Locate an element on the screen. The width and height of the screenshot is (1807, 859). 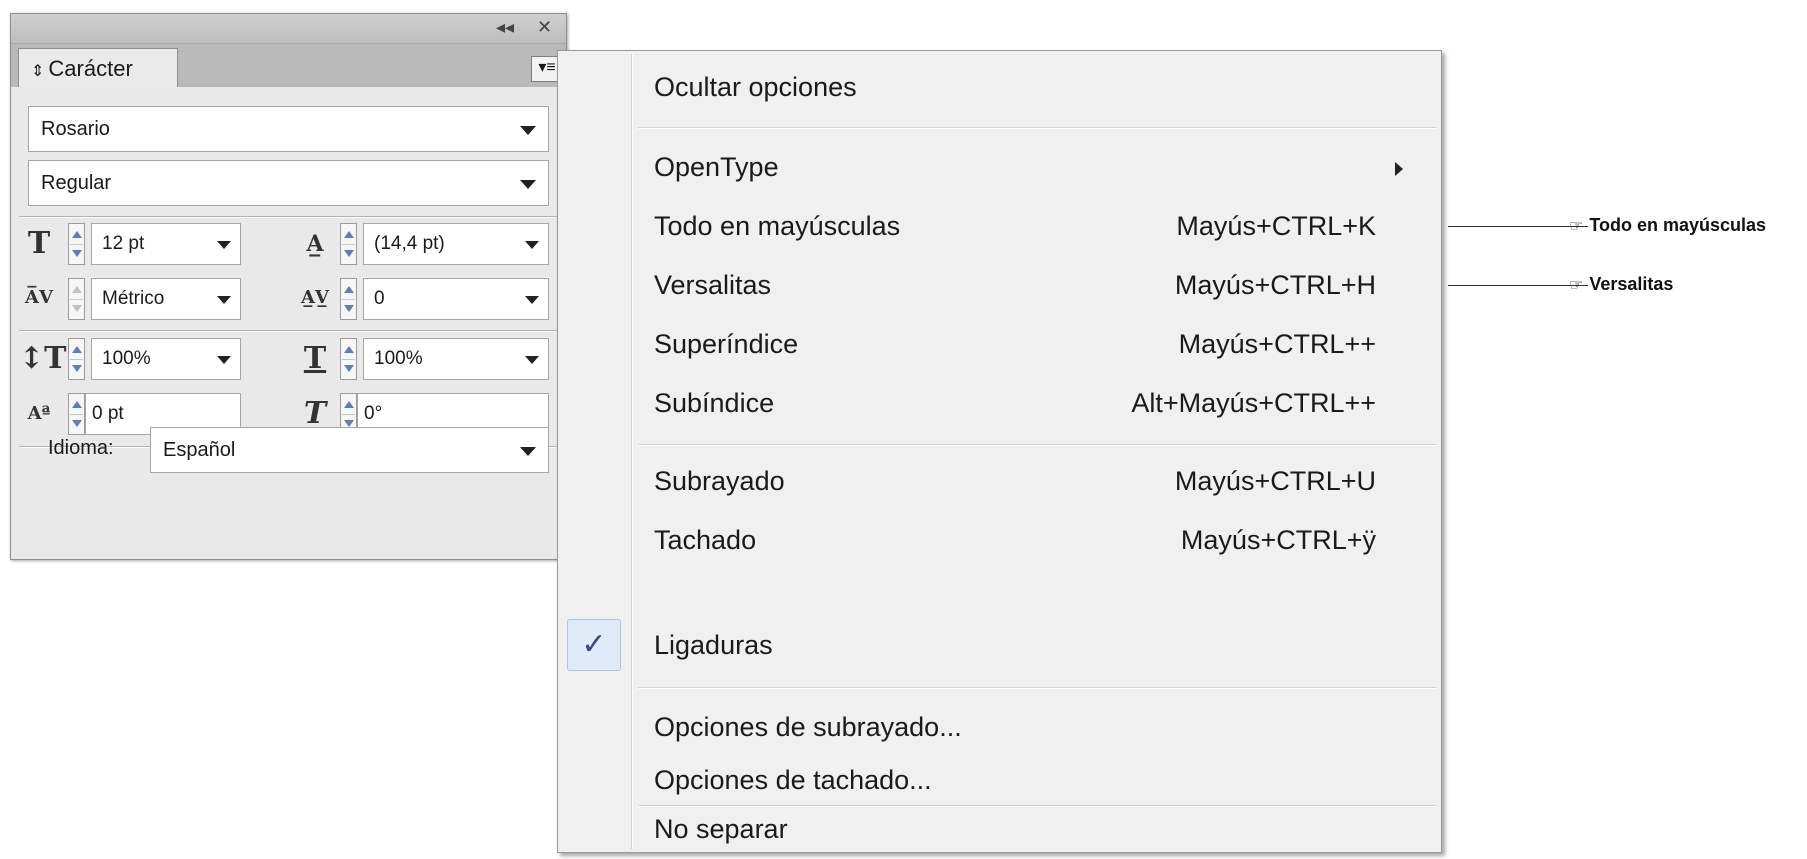
callout-label: Versalitas is located at coordinates (1631, 284).